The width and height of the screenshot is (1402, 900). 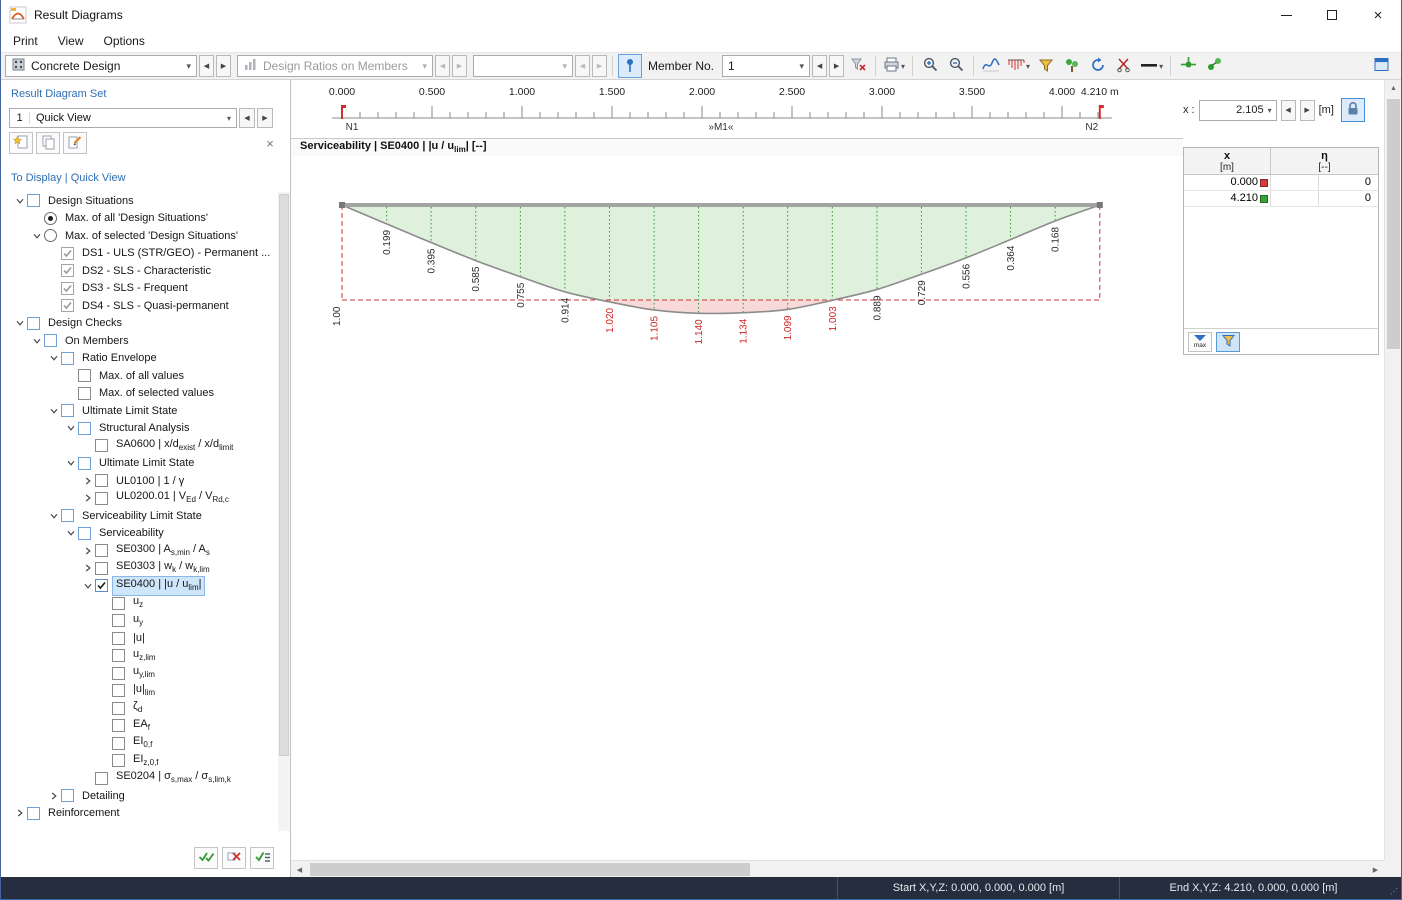 What do you see at coordinates (173, 778) in the screenshot?
I see `tree-item-label: SE0204 | σs,max / σs,lim,k` at bounding box center [173, 778].